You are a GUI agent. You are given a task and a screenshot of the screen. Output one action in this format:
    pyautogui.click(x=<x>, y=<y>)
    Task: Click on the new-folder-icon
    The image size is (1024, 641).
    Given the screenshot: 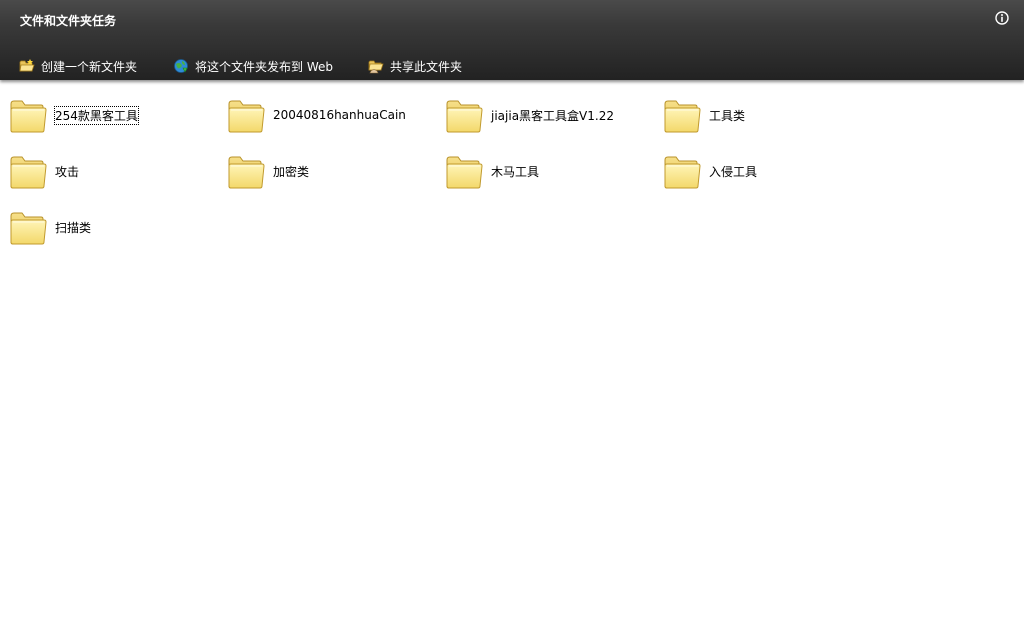 What is the action you would take?
    pyautogui.click(x=27, y=65)
    